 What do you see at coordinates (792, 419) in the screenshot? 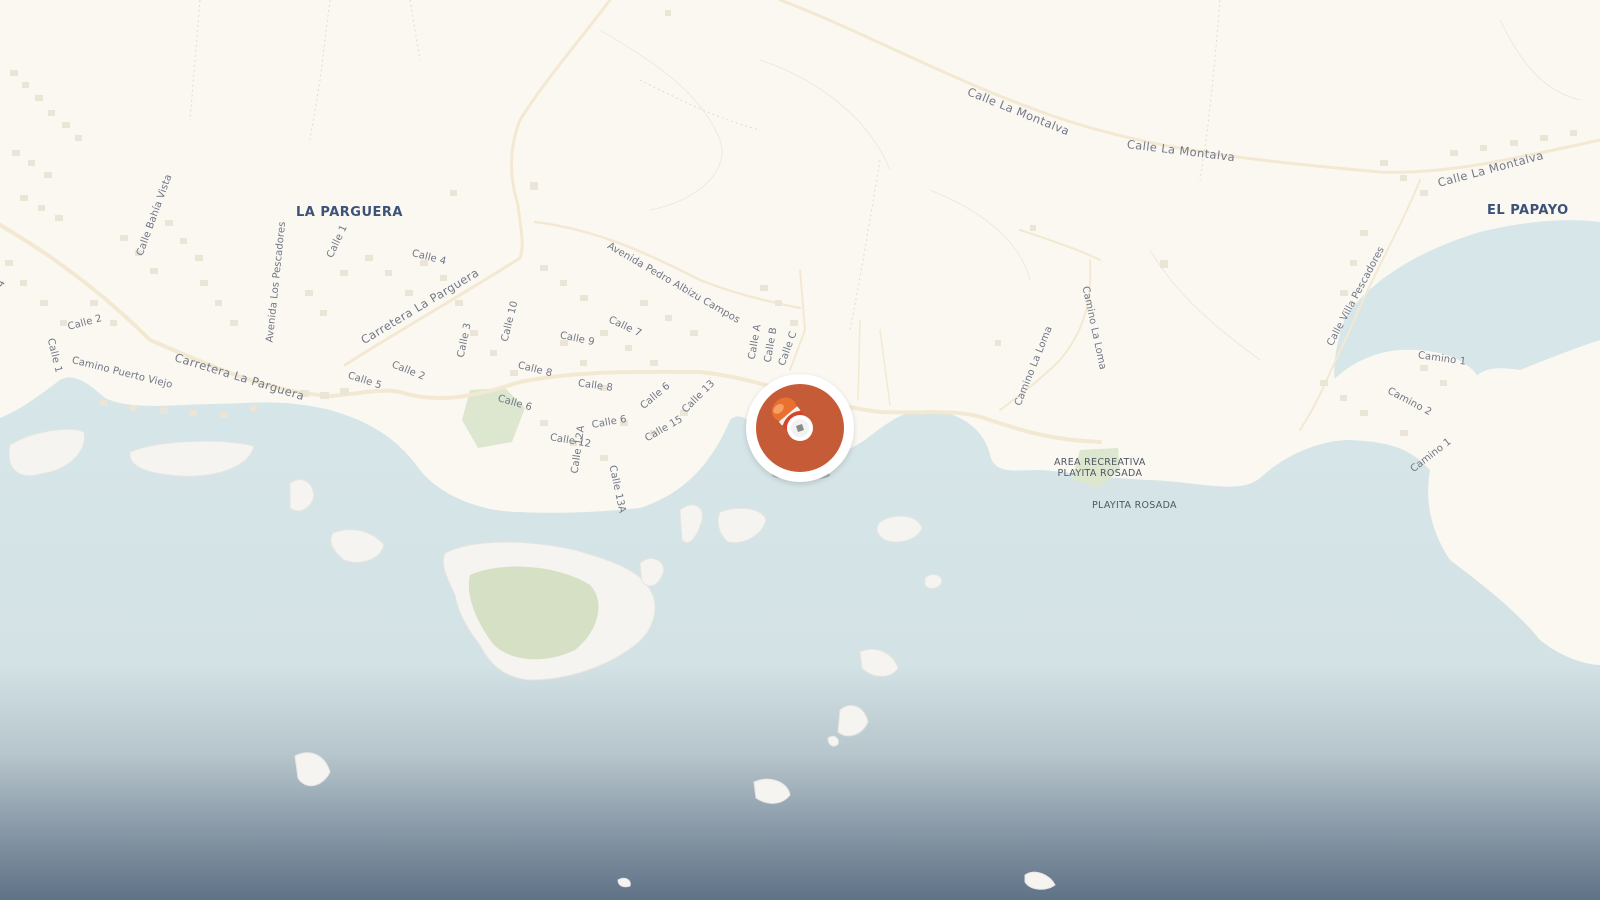
I see `bobber-pin-icon` at bounding box center [792, 419].